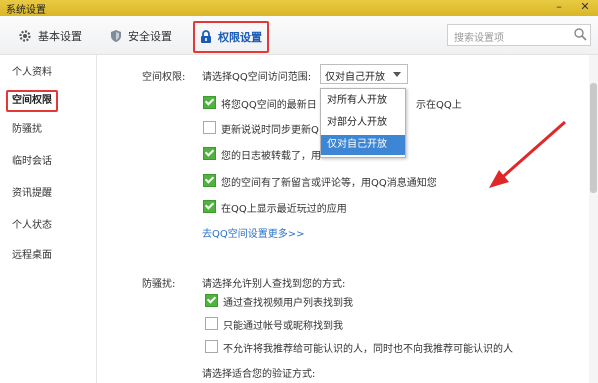  What do you see at coordinates (150, 36) in the screenshot?
I see `tab-security-settings-label: 安全设置` at bounding box center [150, 36].